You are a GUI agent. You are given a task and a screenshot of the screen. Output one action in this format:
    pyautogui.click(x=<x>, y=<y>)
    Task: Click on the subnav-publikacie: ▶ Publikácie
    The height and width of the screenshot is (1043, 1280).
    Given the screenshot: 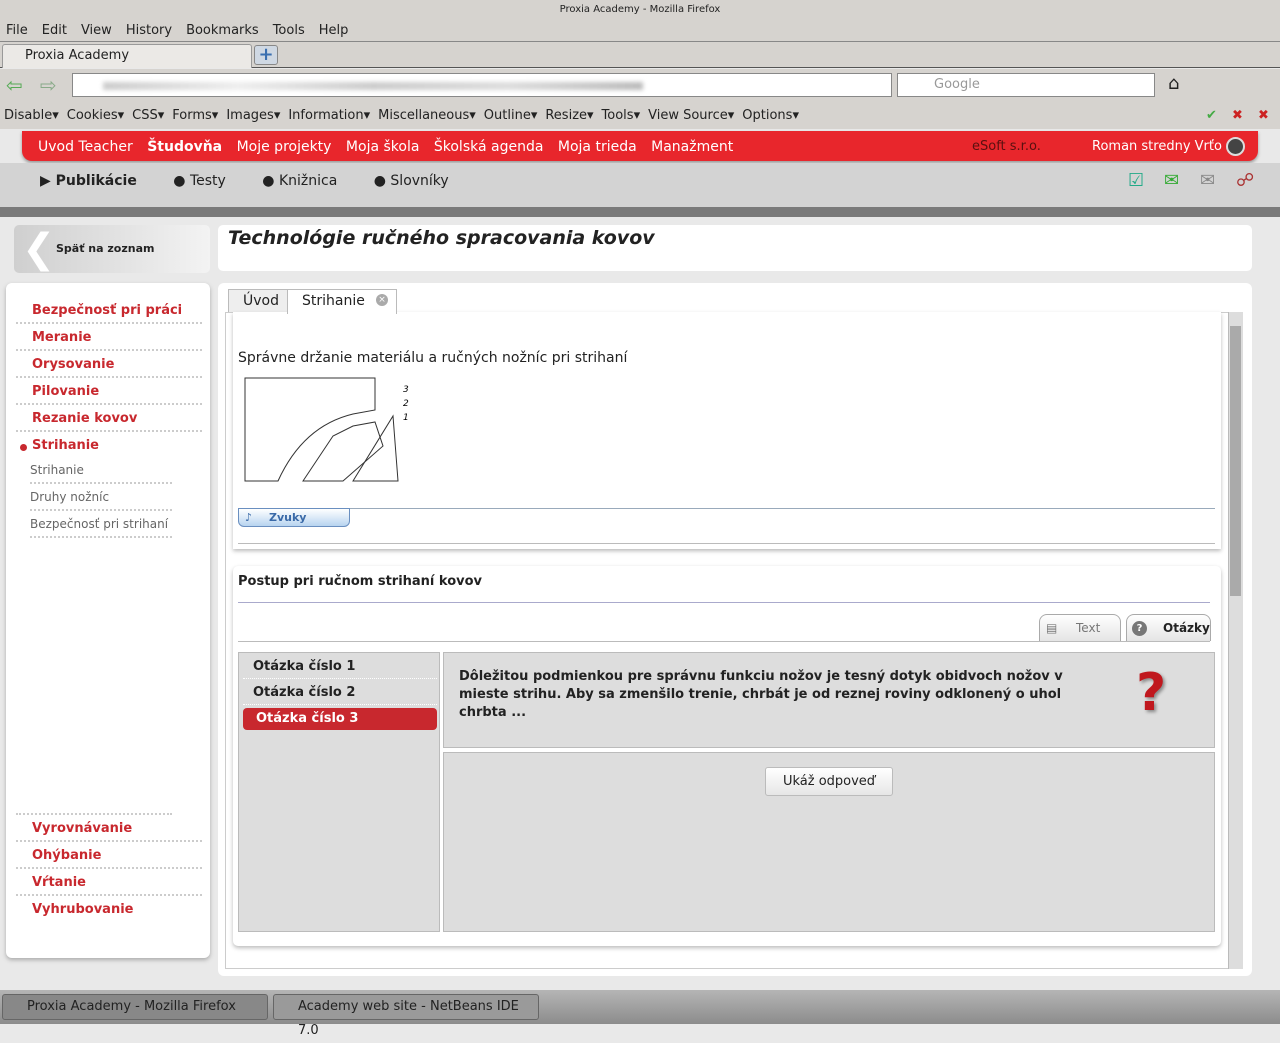 What is the action you would take?
    pyautogui.click(x=96, y=181)
    